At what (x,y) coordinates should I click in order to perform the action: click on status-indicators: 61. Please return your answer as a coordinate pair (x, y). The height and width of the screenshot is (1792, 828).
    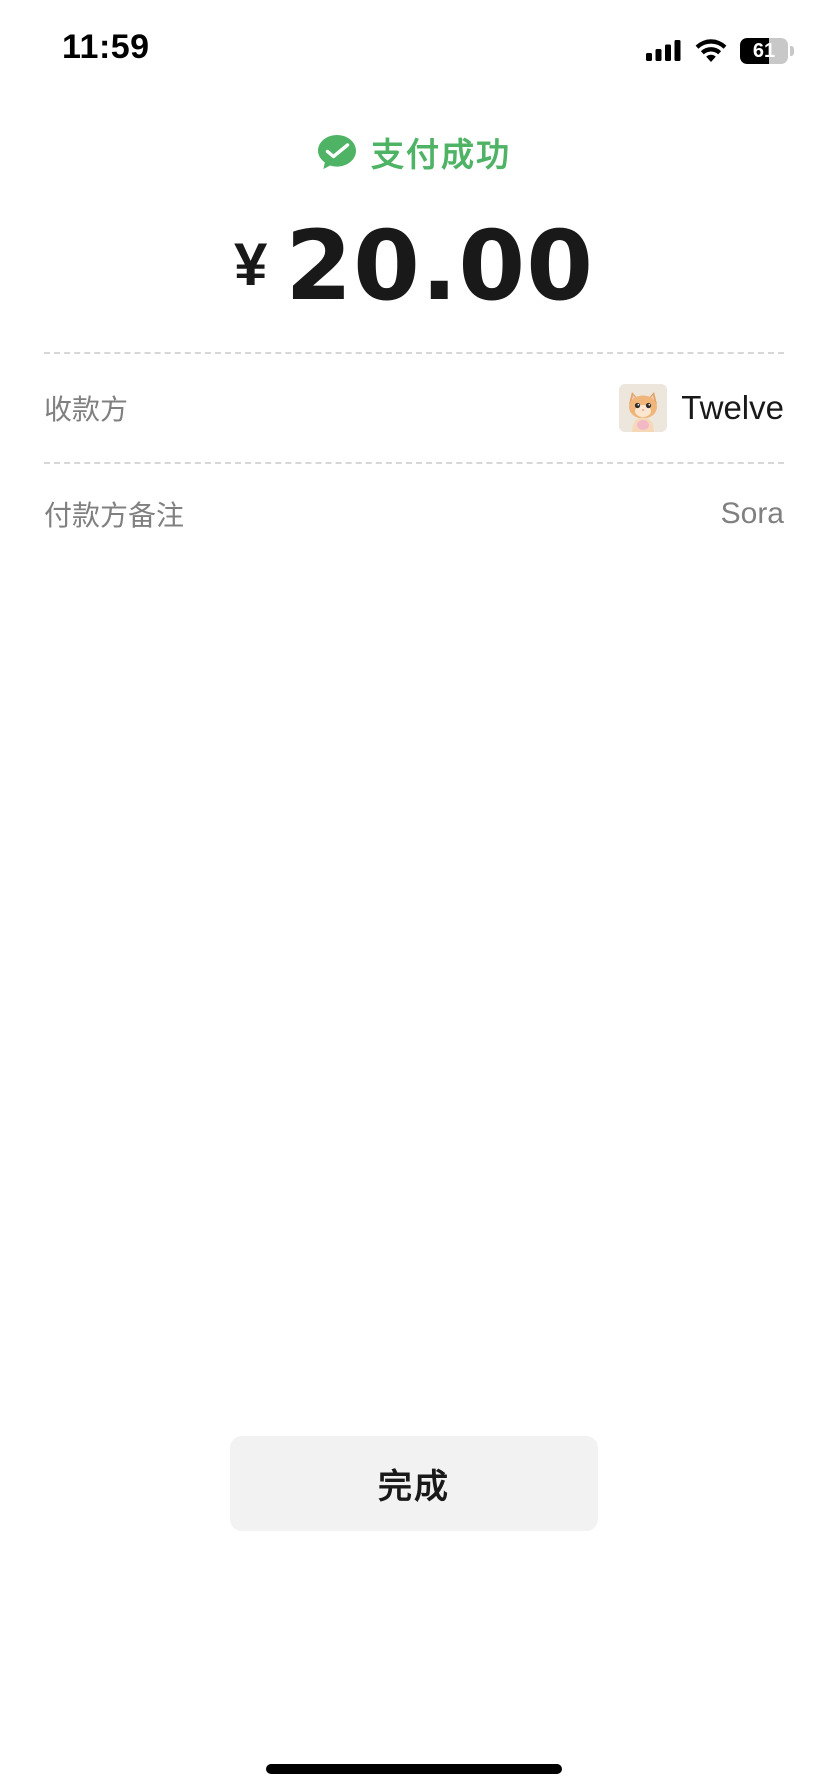
    Looking at the image, I should click on (720, 51).